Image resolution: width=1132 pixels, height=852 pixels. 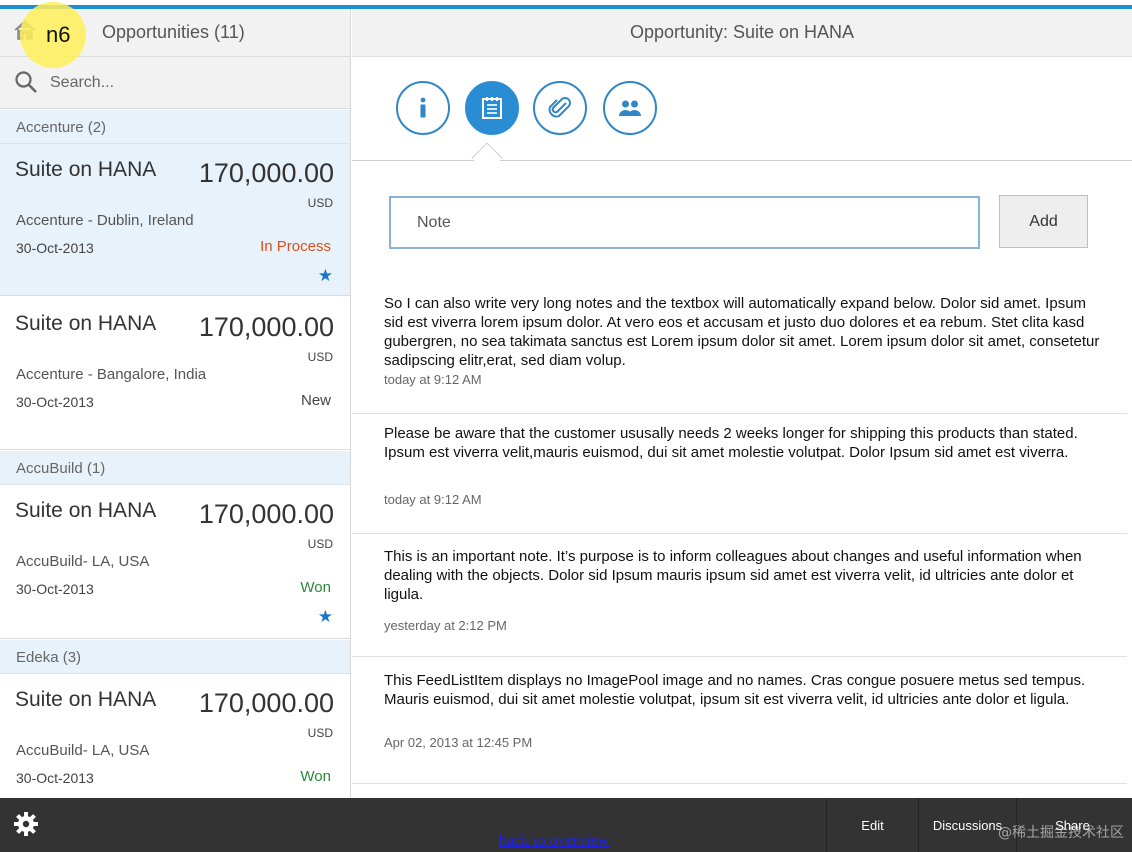 What do you see at coordinates (190, 83) in the screenshot?
I see `search-input` at bounding box center [190, 83].